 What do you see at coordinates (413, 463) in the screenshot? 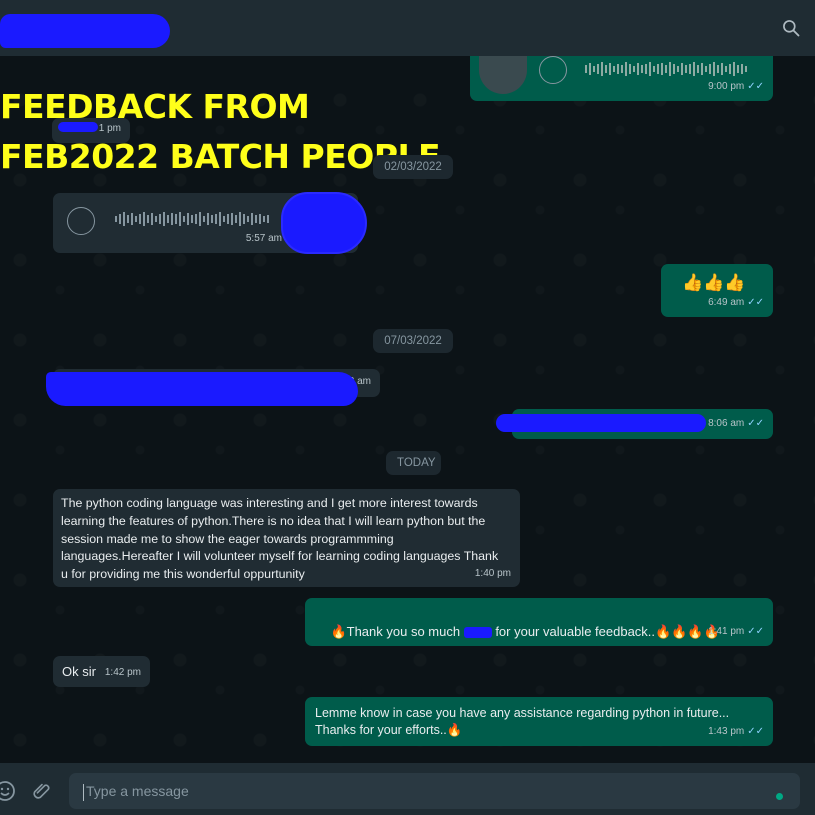
I see `date-separator: TODAY` at bounding box center [413, 463].